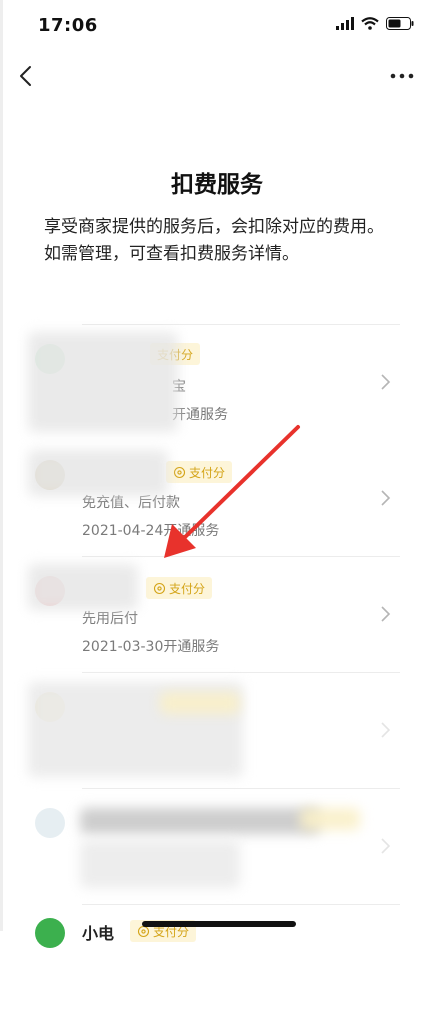 The width and height of the screenshot is (434, 1020). Describe the element at coordinates (217, 77) in the screenshot. I see `nav-bar` at that location.